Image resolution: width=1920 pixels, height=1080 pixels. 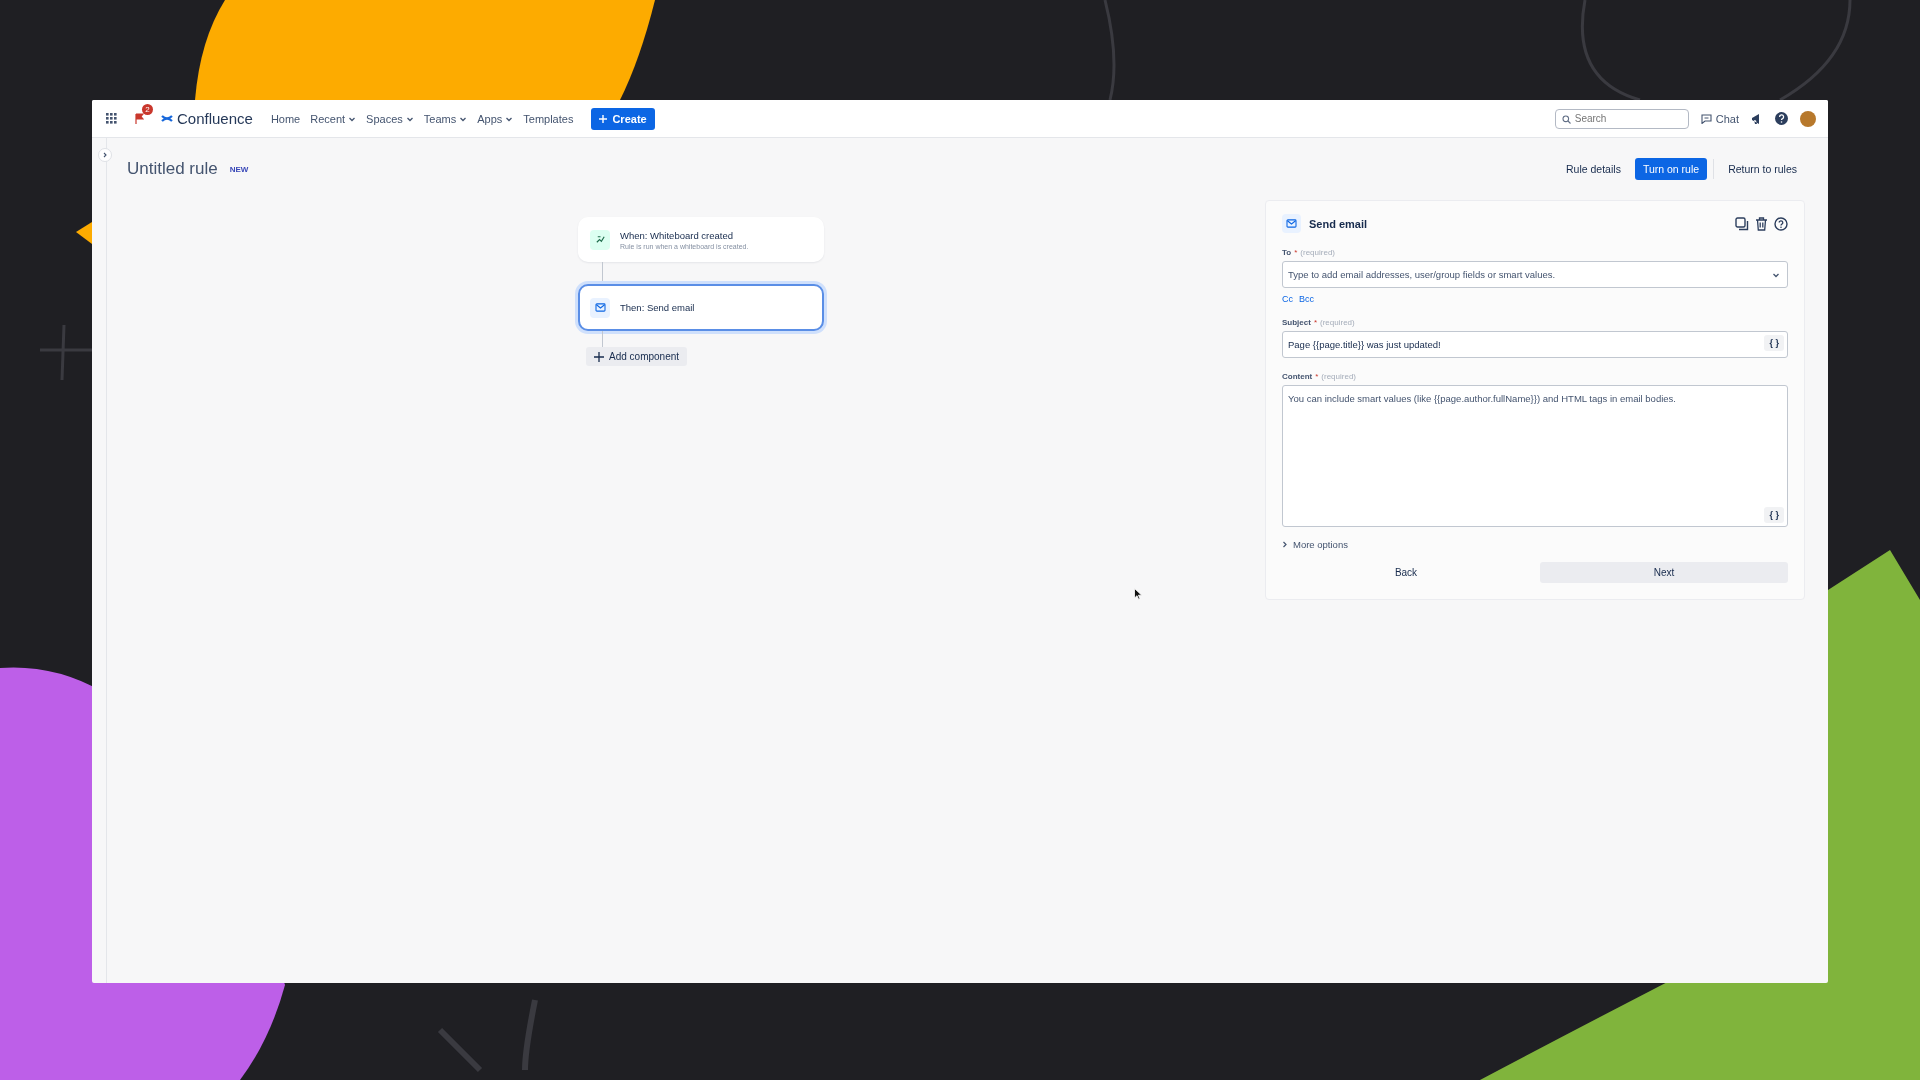 What do you see at coordinates (445, 118) in the screenshot?
I see `nav-menu-item: Teams` at bounding box center [445, 118].